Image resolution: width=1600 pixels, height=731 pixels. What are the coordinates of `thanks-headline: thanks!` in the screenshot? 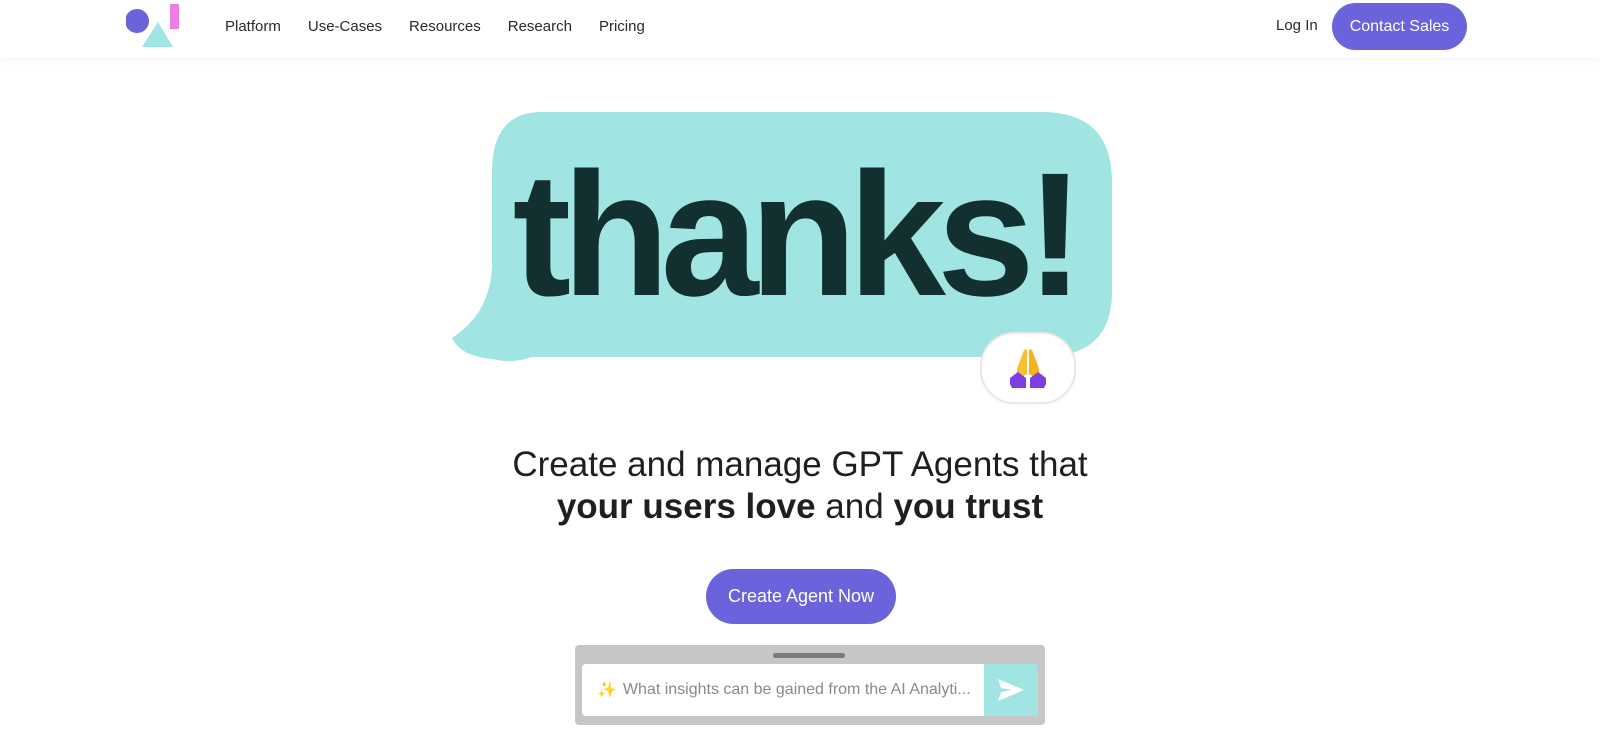 It's located at (798, 235).